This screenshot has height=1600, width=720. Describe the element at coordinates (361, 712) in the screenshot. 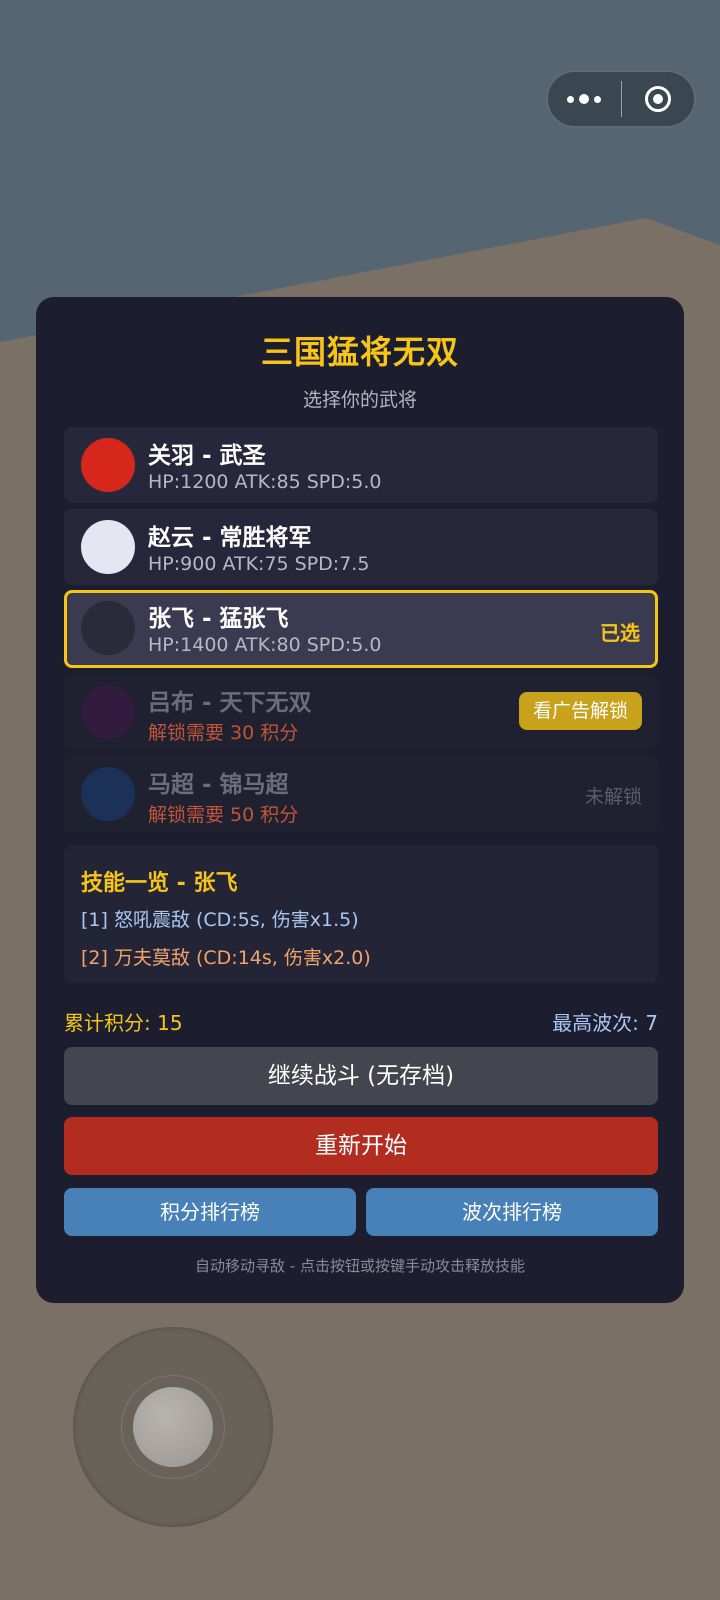

I see `hero-card-lvbu: 吕布 - 天下无双 解锁需要 30 积分 看广告解锁` at that location.